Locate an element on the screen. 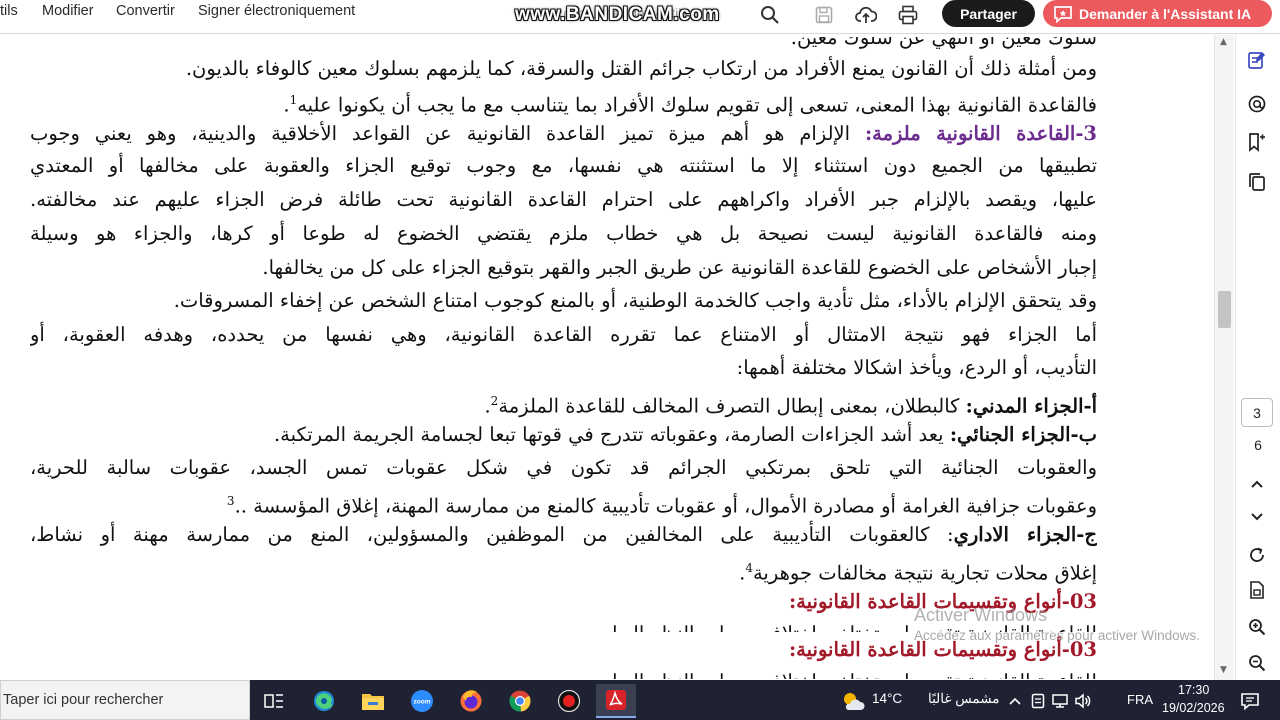 This screenshot has height=720, width=1280. ask-ai-assistant-button: Demander à l'Assistant IA is located at coordinates (1157, 13).